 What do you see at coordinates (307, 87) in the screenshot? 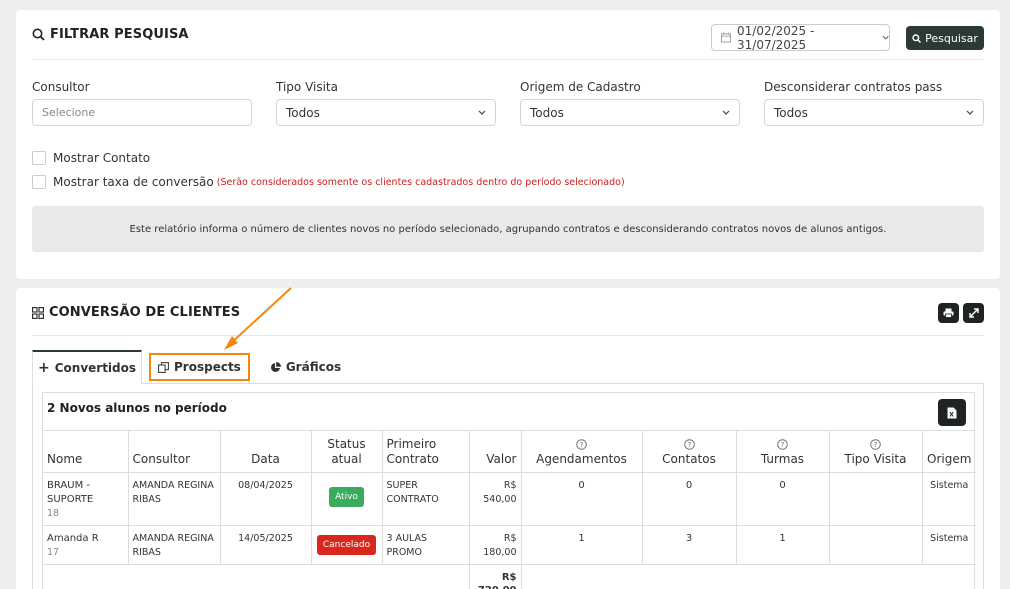
I see `tipo-visita-label: Tipo Visita` at bounding box center [307, 87].